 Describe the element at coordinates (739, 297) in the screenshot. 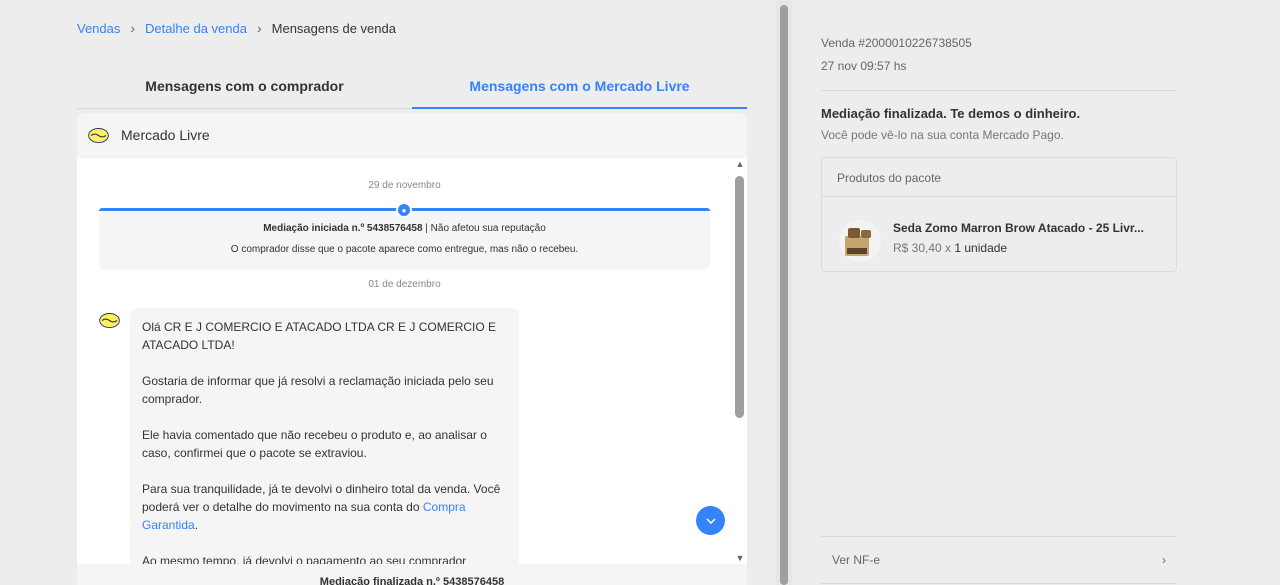

I see `scrollbar-thumb` at that location.